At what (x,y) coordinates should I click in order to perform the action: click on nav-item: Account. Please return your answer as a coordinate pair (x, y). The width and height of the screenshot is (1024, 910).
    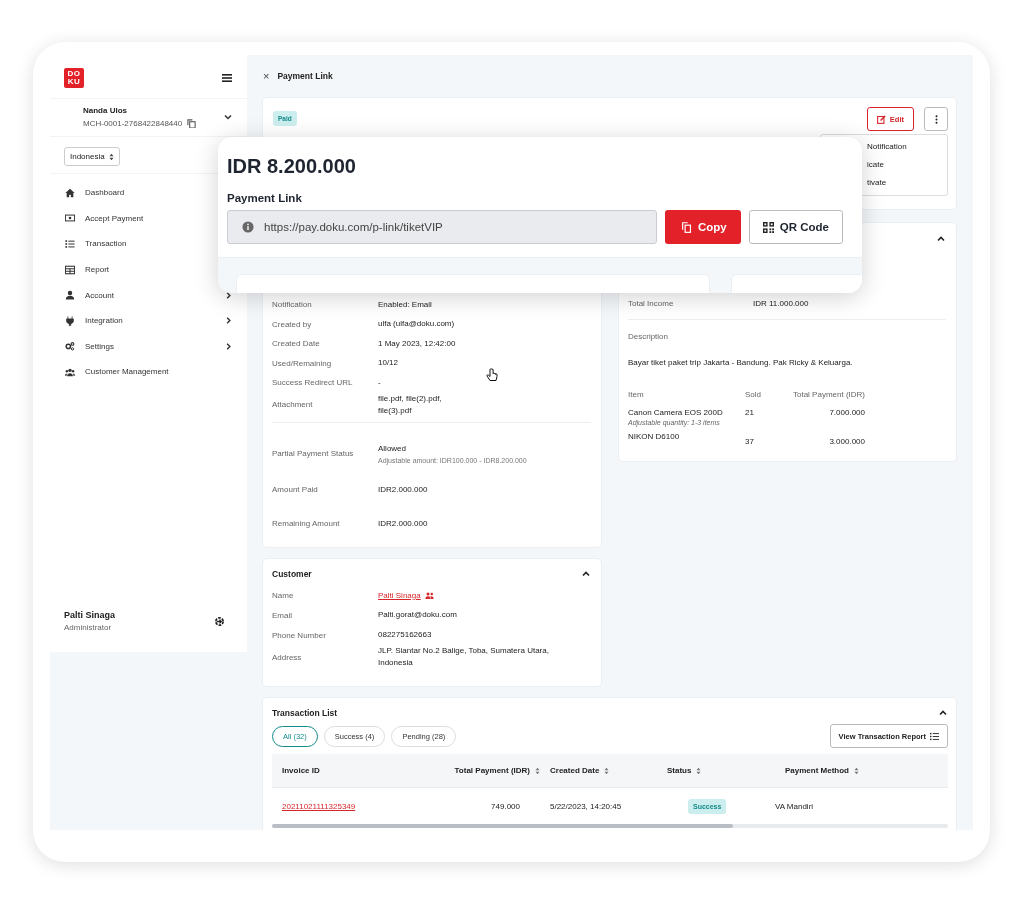
    Looking at the image, I should click on (148, 295).